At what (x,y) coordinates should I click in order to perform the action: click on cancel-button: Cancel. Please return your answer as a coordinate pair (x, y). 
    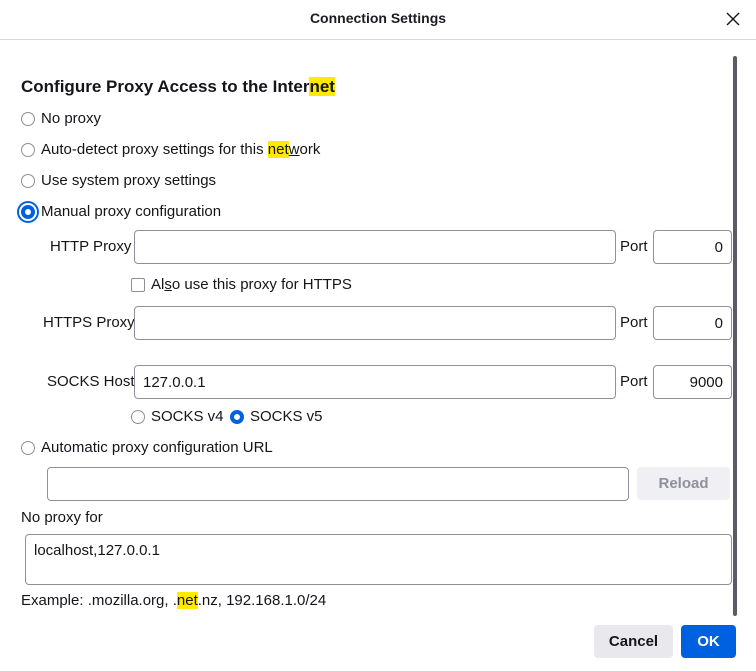
    Looking at the image, I should click on (633, 641).